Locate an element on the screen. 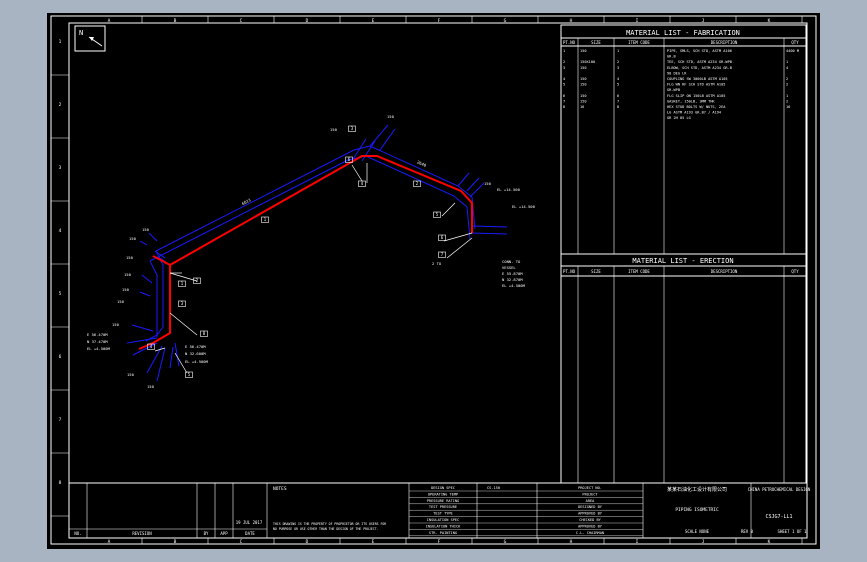 The height and width of the screenshot is (562, 867). grid-col-label: K is located at coordinates (769, 21).